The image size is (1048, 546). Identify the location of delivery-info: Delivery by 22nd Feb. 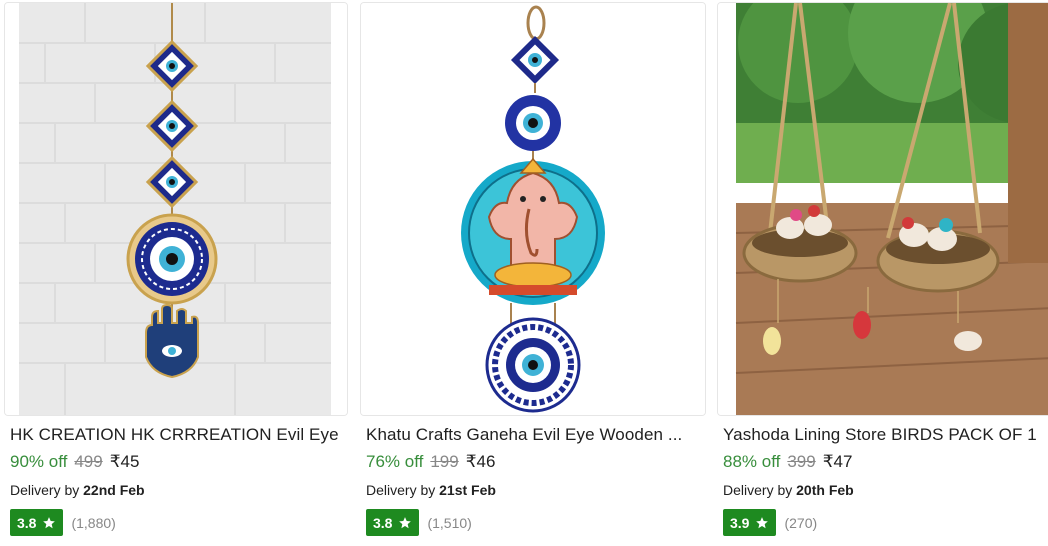
(181, 490).